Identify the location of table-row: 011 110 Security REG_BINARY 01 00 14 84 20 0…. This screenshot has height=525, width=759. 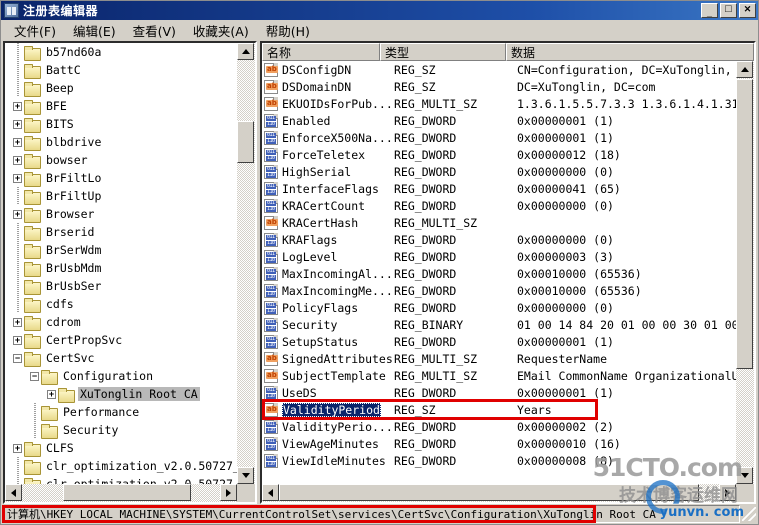
(499, 324).